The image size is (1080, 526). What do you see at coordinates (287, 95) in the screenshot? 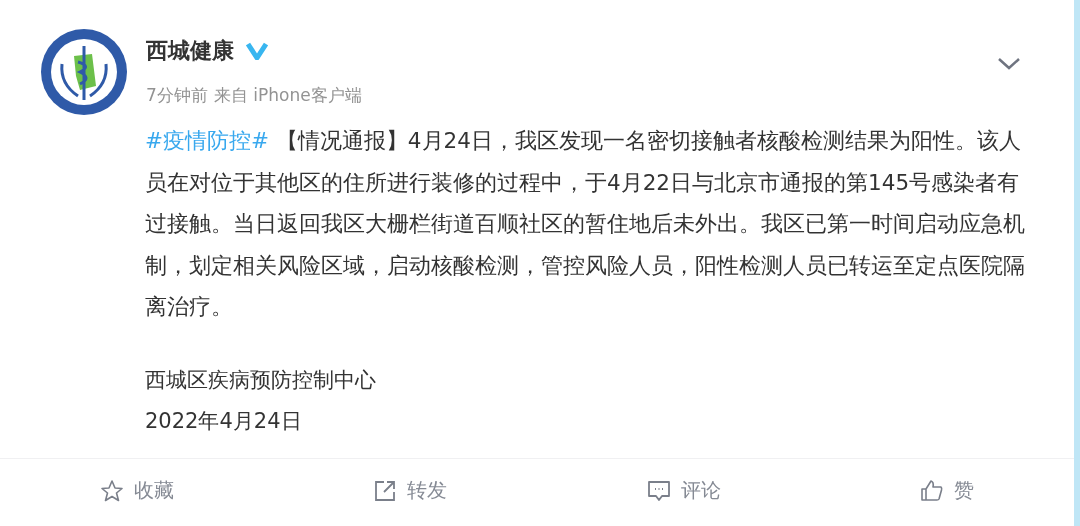
I see `post-source: 来自 iPhone客户端` at bounding box center [287, 95].